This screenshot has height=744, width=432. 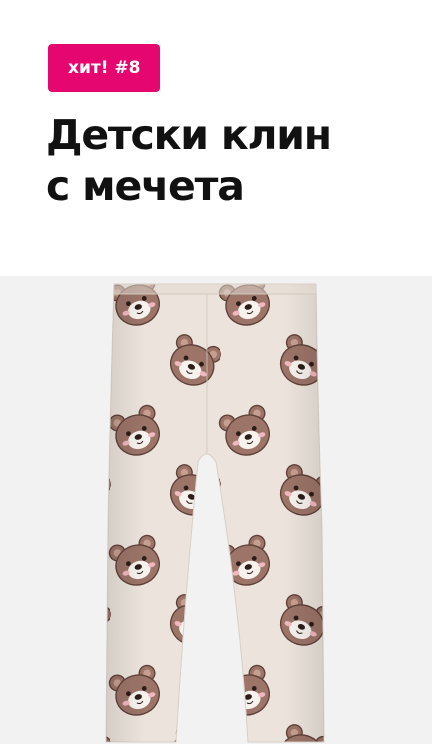 What do you see at coordinates (215, 289) in the screenshot?
I see `leggings-waistband` at bounding box center [215, 289].